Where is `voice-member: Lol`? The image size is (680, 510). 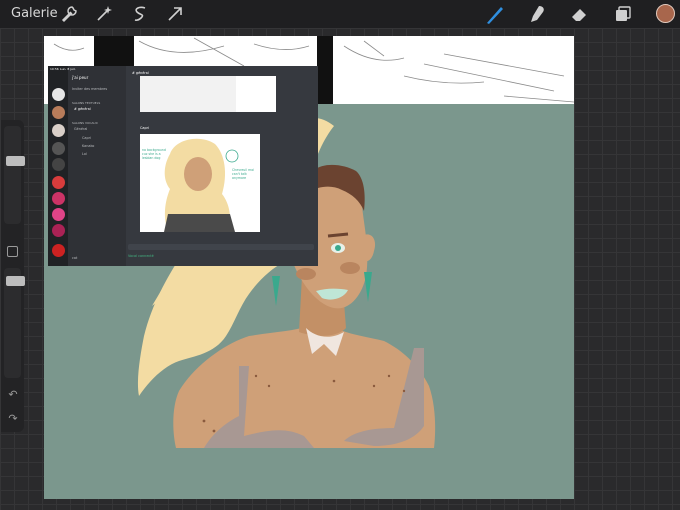
voice-member: Lol is located at coordinates (84, 154).